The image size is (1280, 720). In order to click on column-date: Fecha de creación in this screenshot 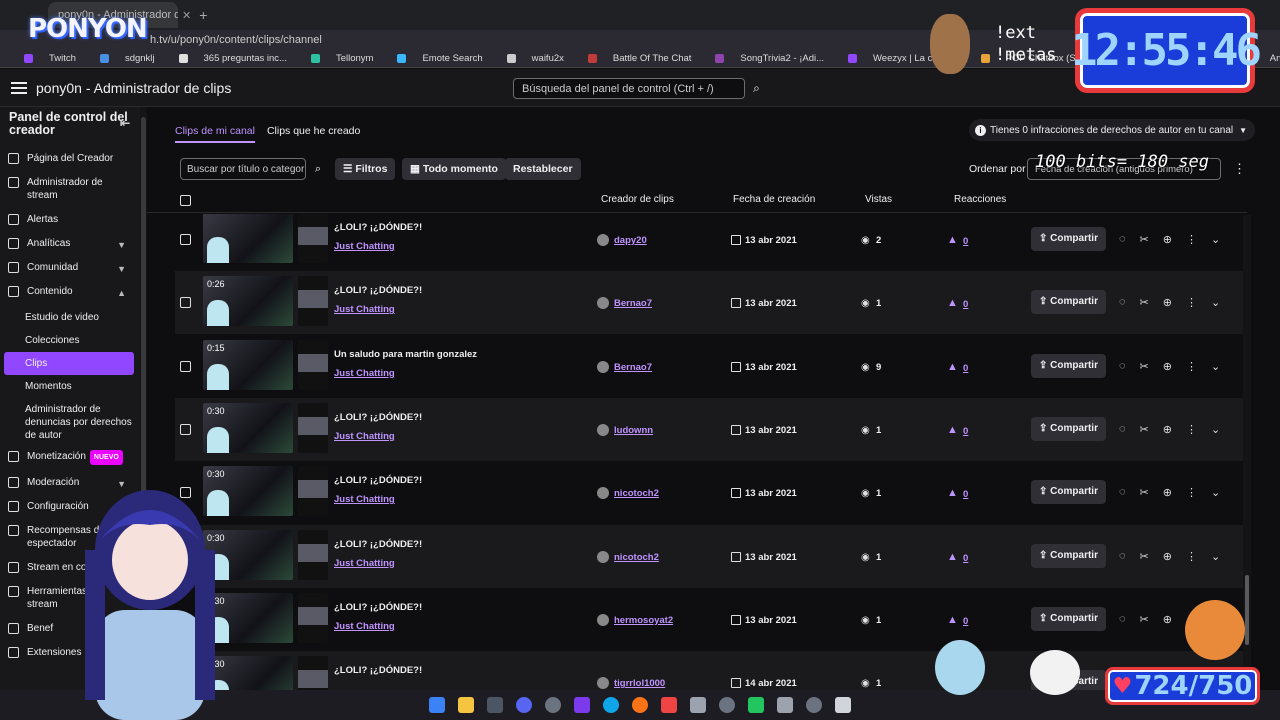, I will do `click(774, 199)`.